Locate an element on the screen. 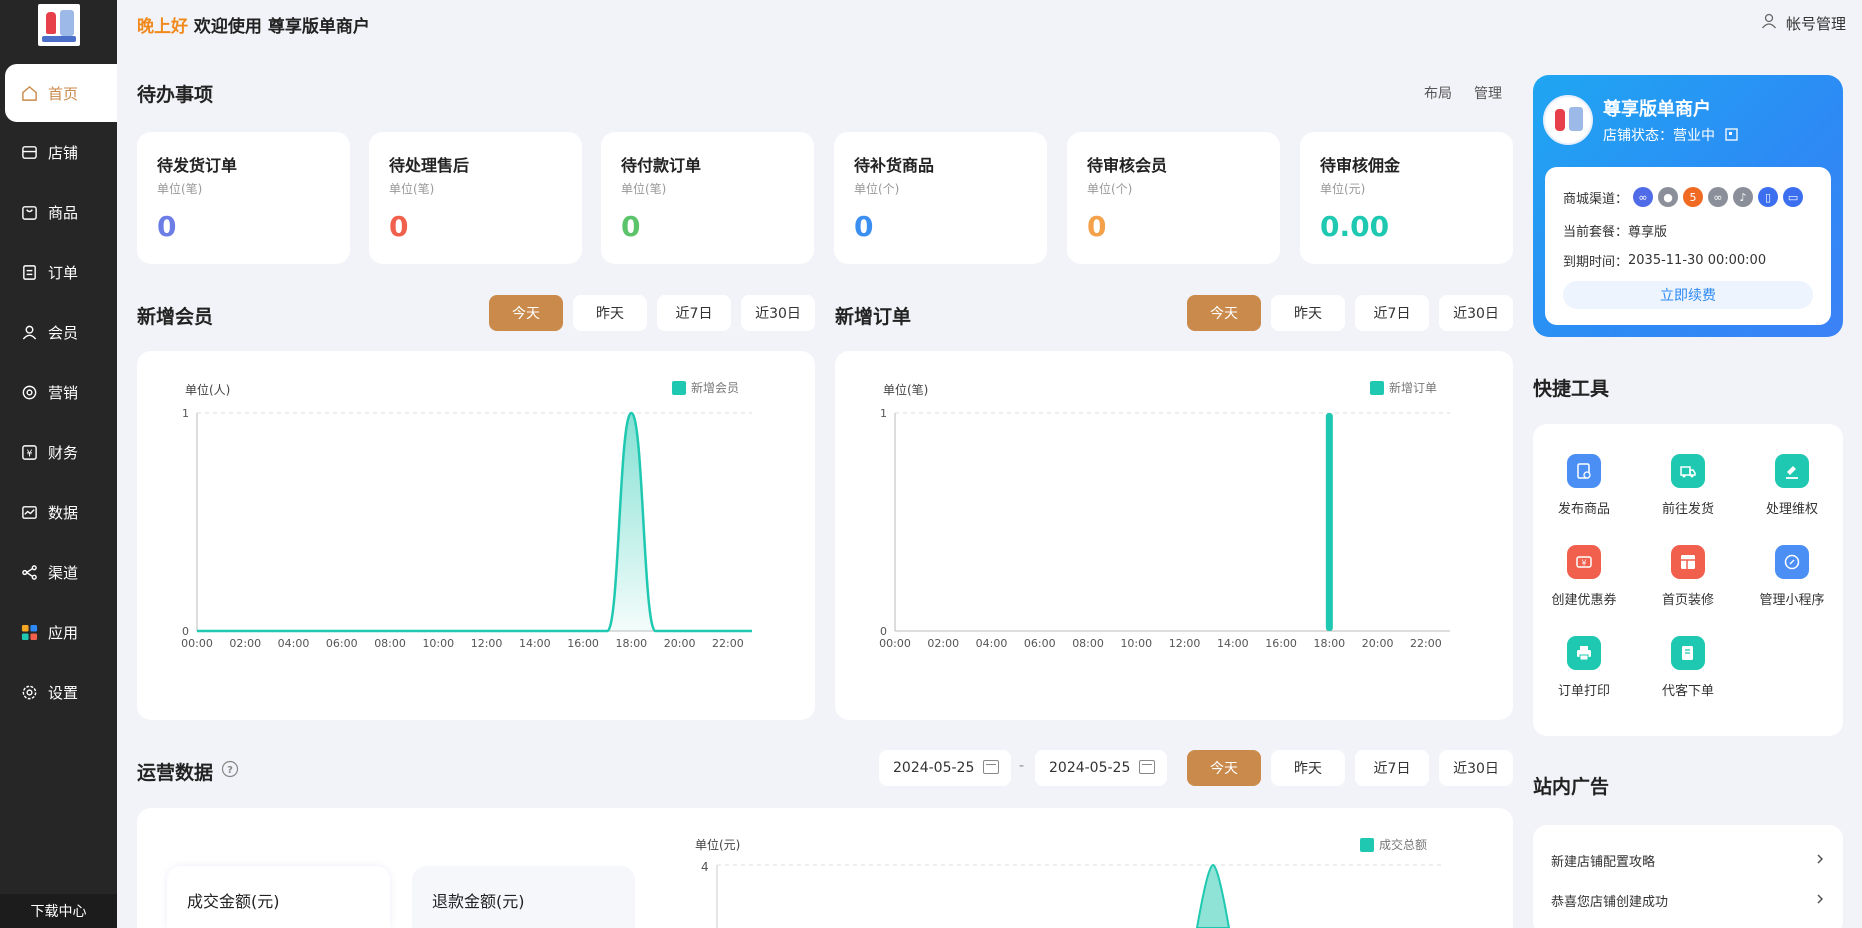 The image size is (1862, 928). todo-card-title: 待审核佣金 is located at coordinates (1360, 165).